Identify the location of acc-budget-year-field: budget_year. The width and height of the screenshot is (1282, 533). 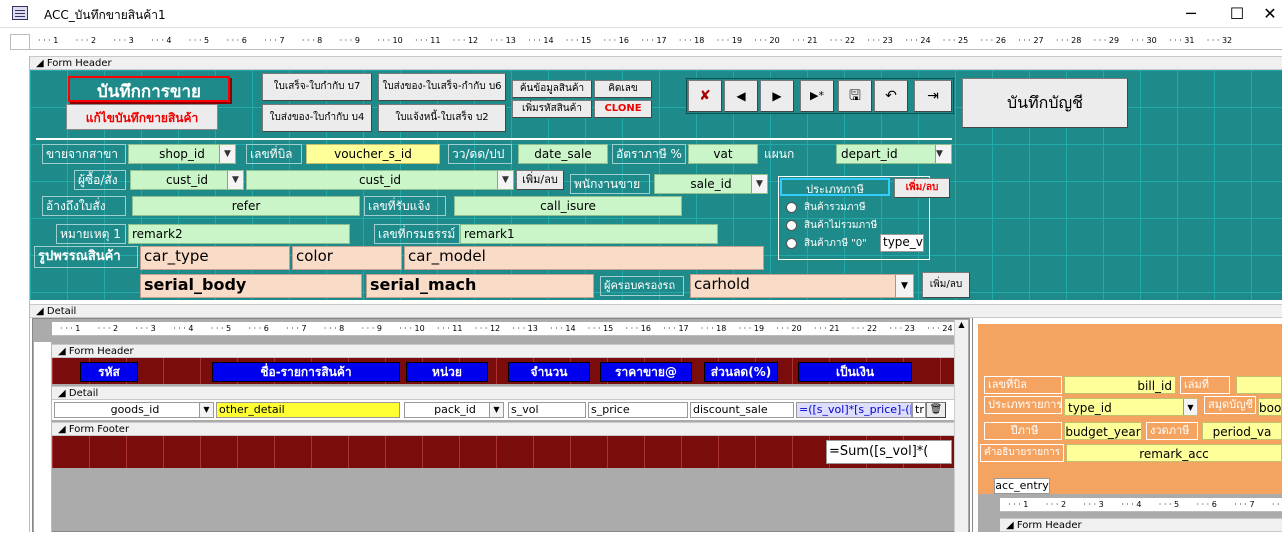
(1103, 431).